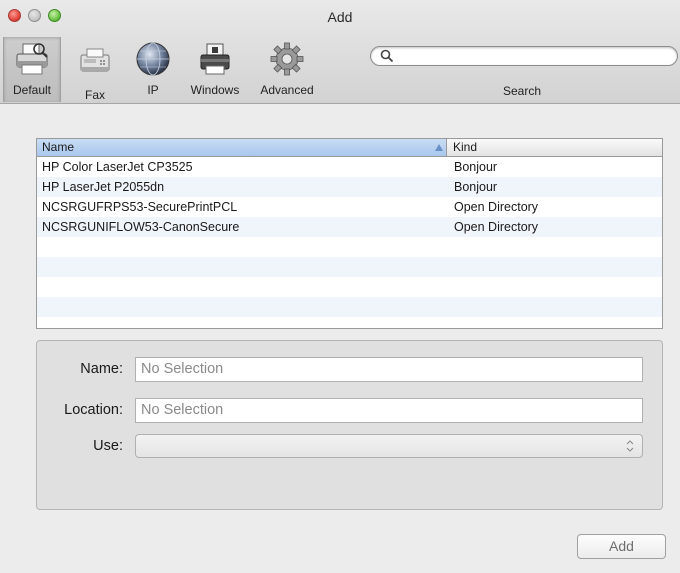 The height and width of the screenshot is (573, 680). Describe the element at coordinates (287, 59) in the screenshot. I see `gear-icon` at that location.